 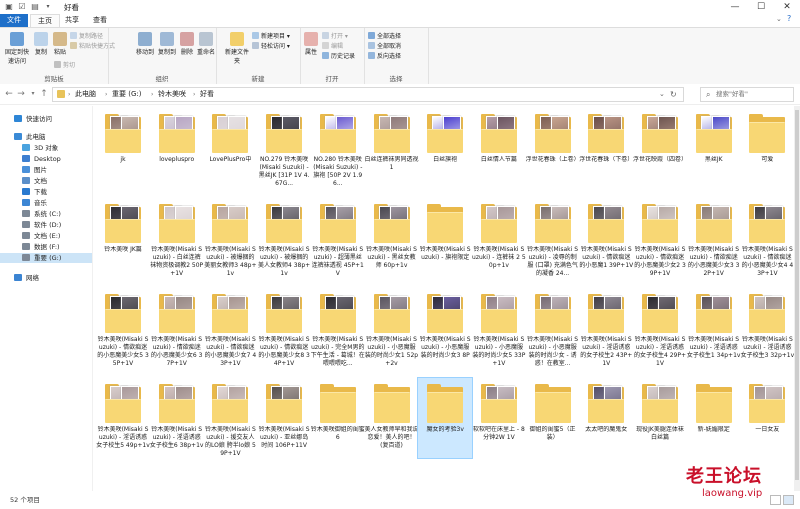 I want to click on folder-item: 白丝连裤袜男同透视1, so click(x=392, y=148).